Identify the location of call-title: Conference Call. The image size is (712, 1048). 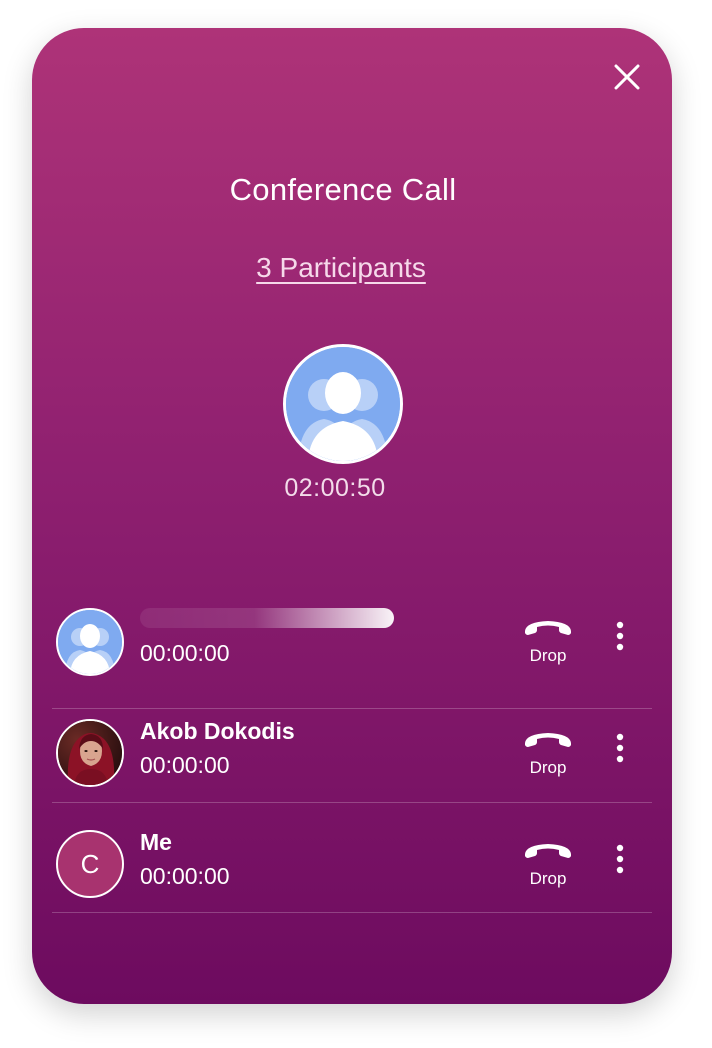
(343, 189).